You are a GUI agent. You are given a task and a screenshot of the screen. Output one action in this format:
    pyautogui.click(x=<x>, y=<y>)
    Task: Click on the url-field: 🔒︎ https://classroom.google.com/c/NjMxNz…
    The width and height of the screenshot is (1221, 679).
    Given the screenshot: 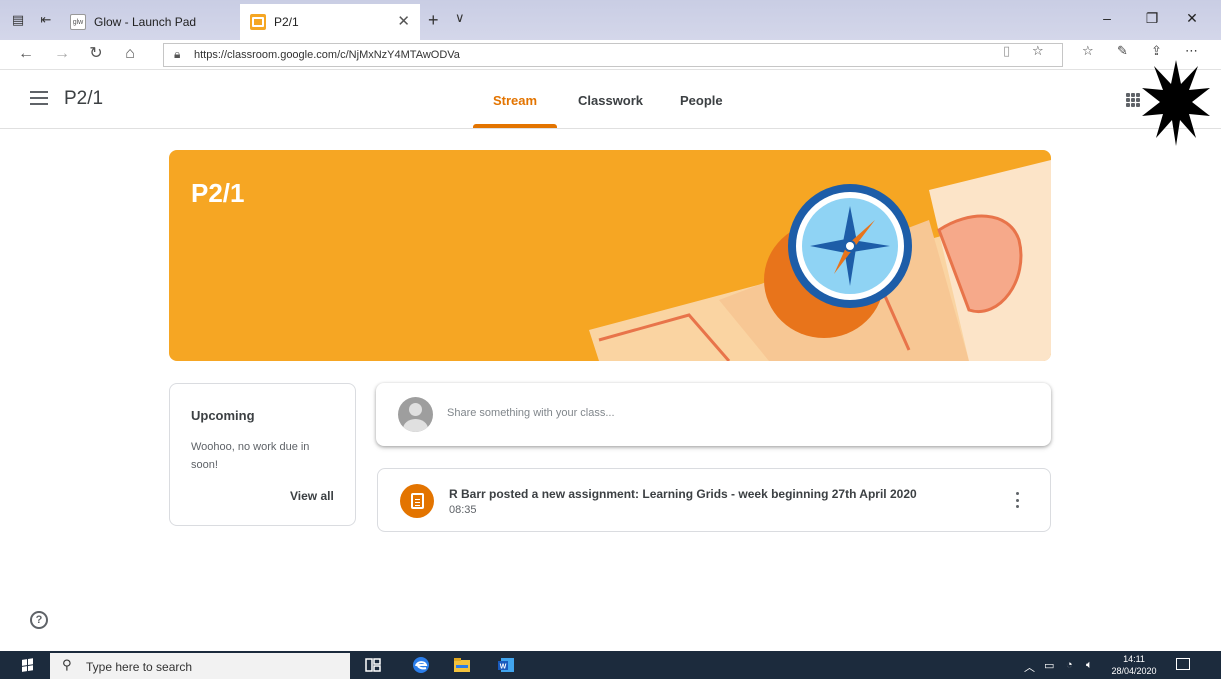 What is the action you would take?
    pyautogui.click(x=613, y=55)
    